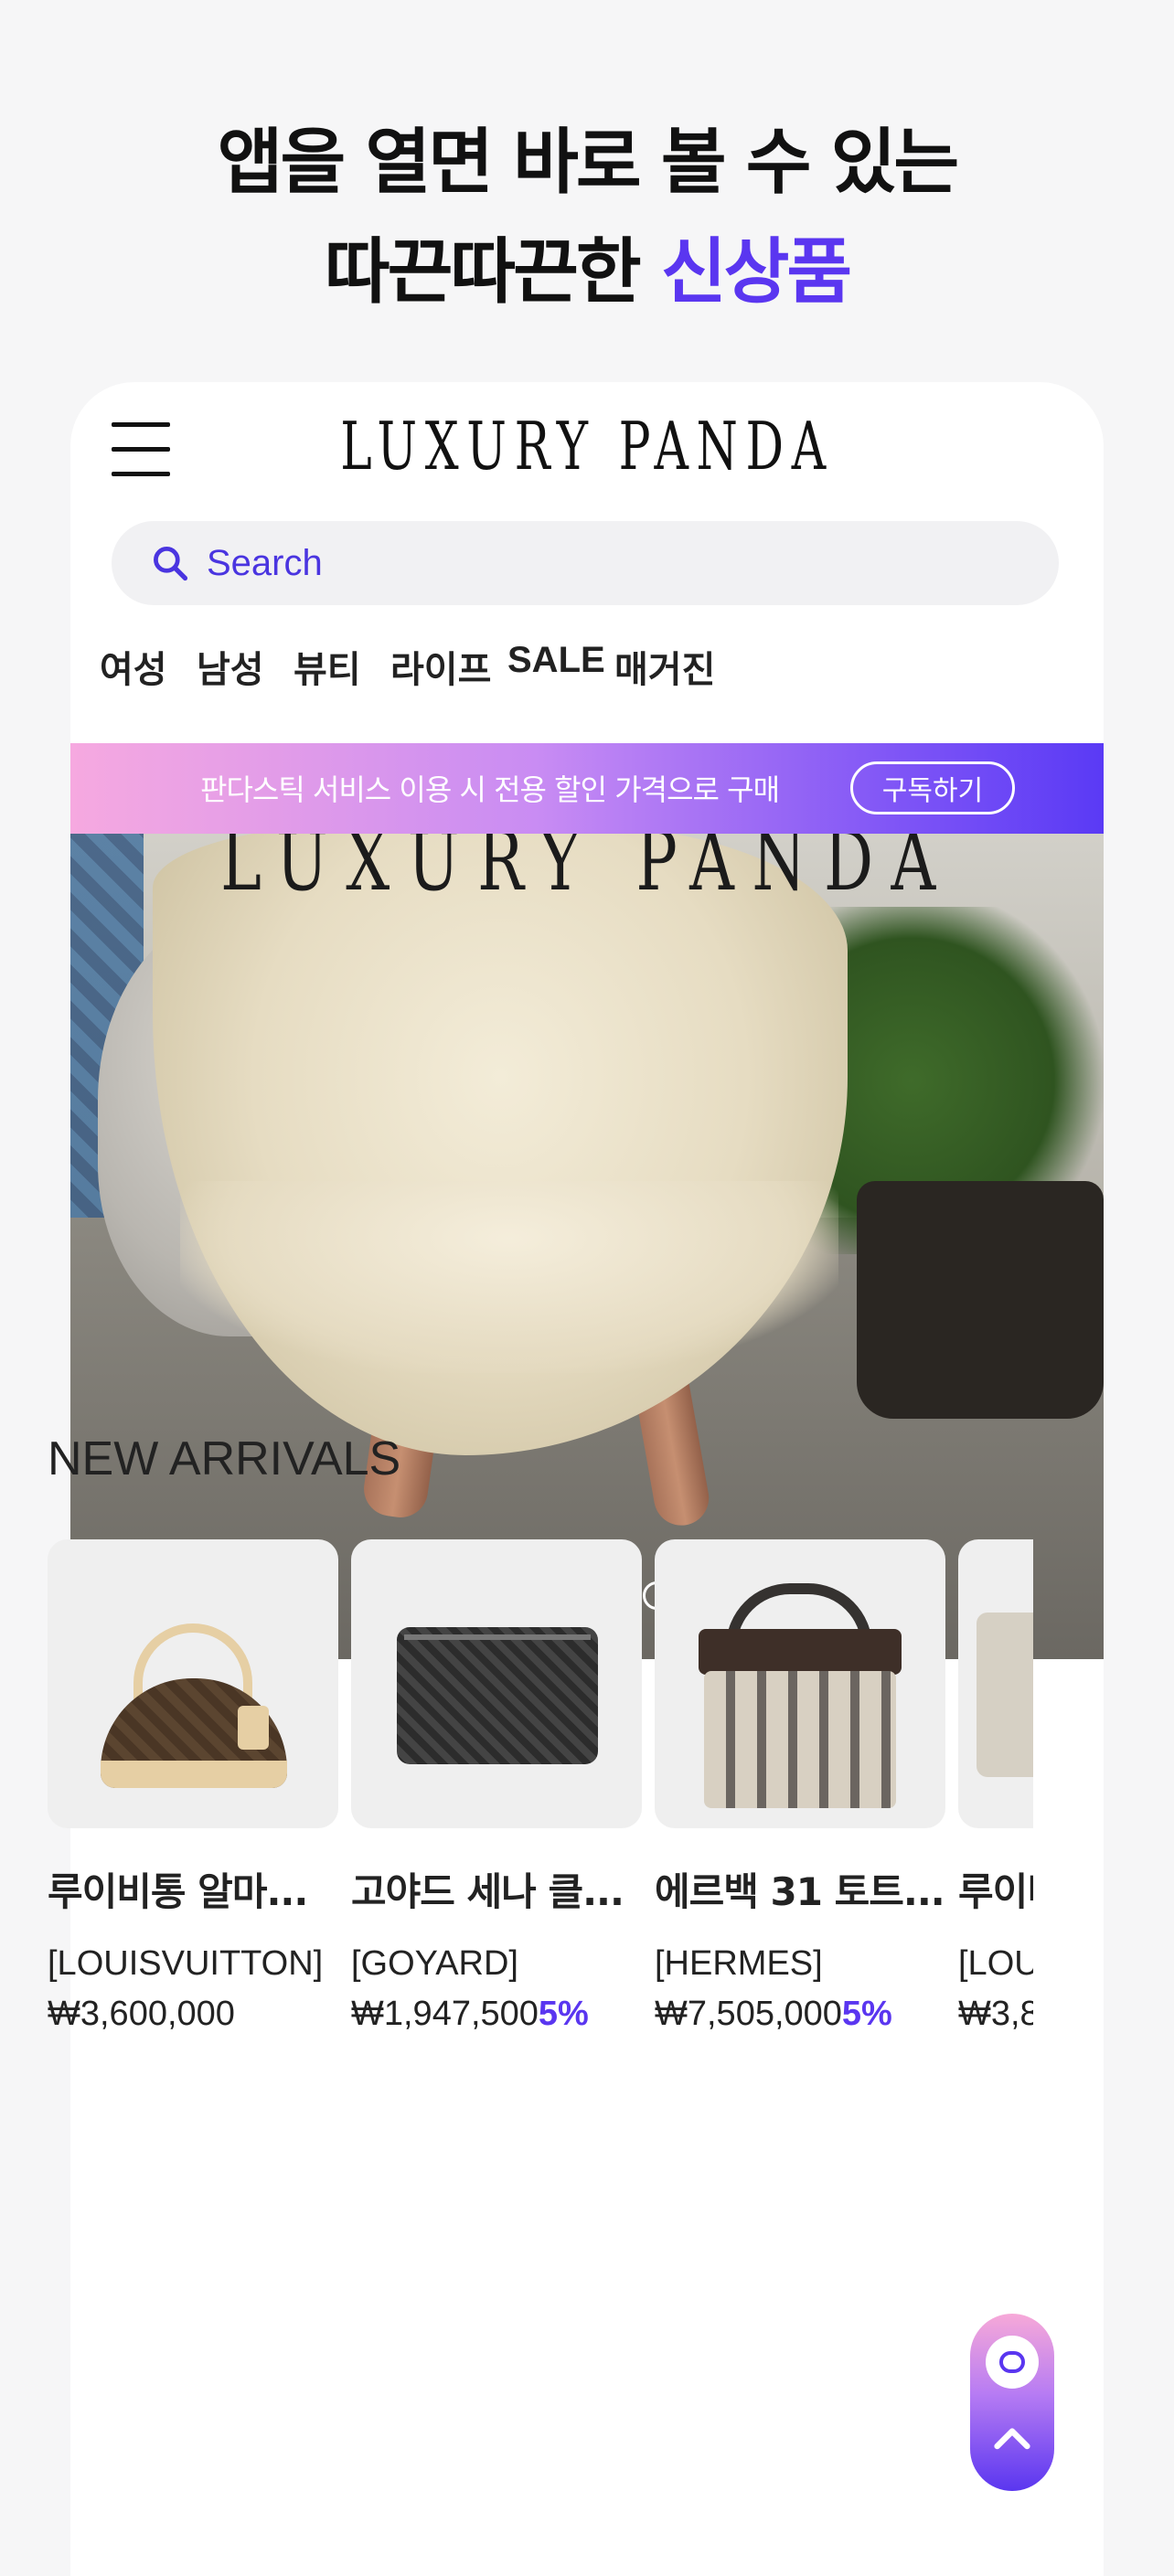  What do you see at coordinates (509, 1277) in the screenshot?
I see `hero-dress-hem` at bounding box center [509, 1277].